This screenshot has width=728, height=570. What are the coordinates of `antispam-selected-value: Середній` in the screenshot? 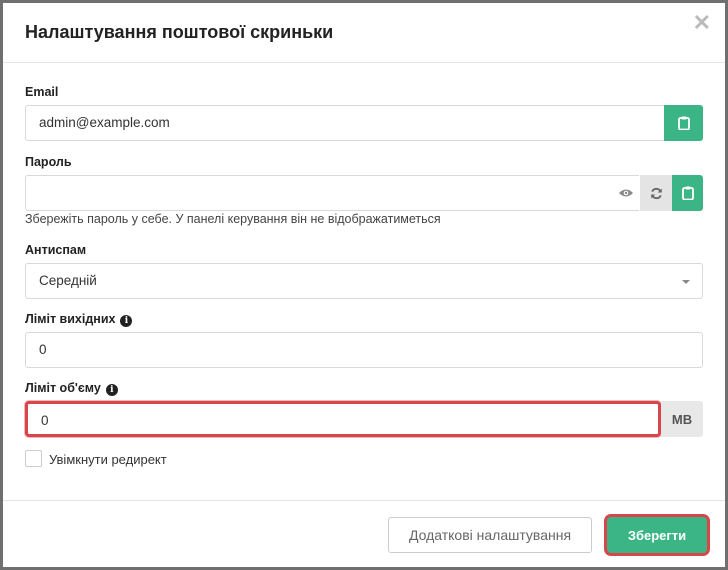 It's located at (68, 280).